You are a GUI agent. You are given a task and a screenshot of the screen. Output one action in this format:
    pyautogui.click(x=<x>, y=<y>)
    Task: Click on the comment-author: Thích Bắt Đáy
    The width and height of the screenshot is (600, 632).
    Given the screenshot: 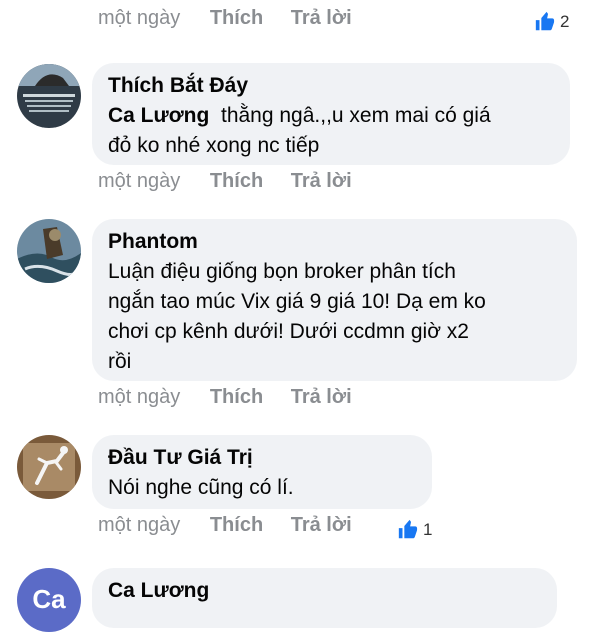 What is the action you would take?
    pyautogui.click(x=331, y=86)
    